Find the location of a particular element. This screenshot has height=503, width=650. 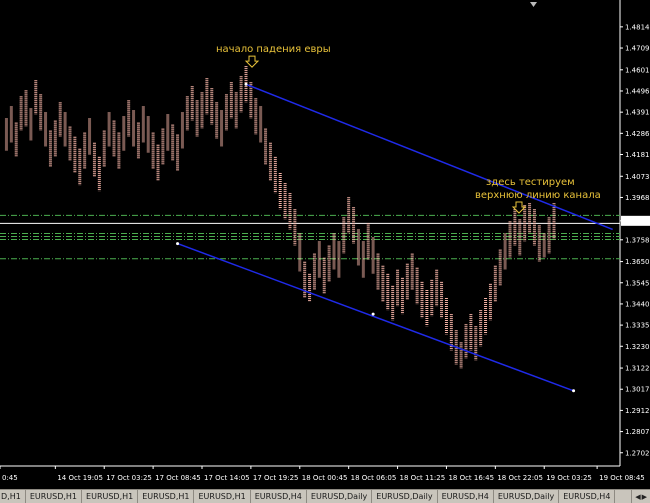

time-tick-label: 17 Oct 03:25 is located at coordinates (129, 478).